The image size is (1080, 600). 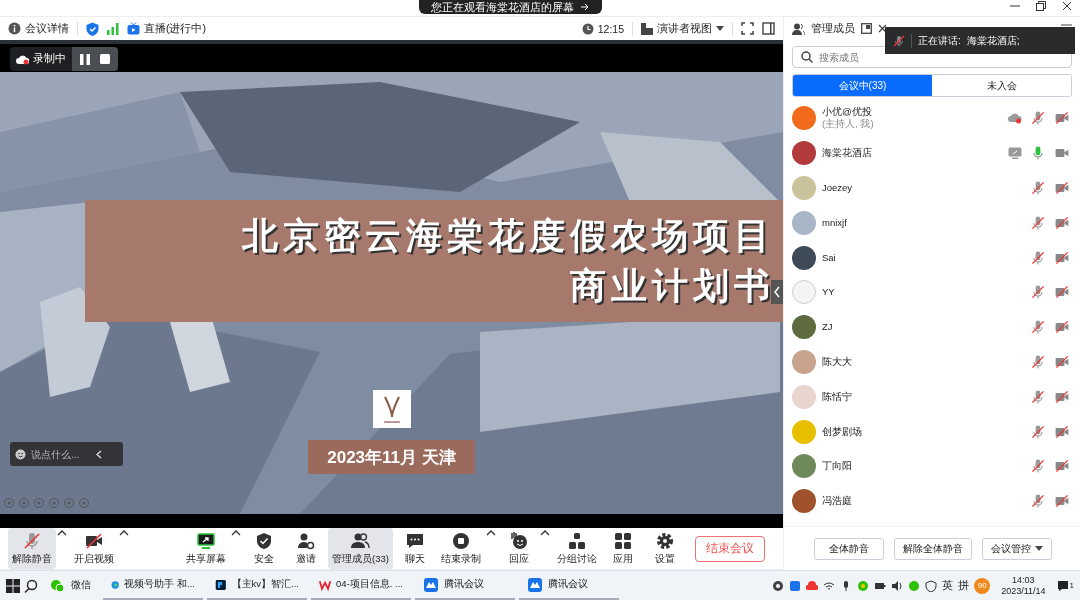 What do you see at coordinates (933, 548) in the screenshot?
I see `panel-button: 解除全体静音` at bounding box center [933, 548].